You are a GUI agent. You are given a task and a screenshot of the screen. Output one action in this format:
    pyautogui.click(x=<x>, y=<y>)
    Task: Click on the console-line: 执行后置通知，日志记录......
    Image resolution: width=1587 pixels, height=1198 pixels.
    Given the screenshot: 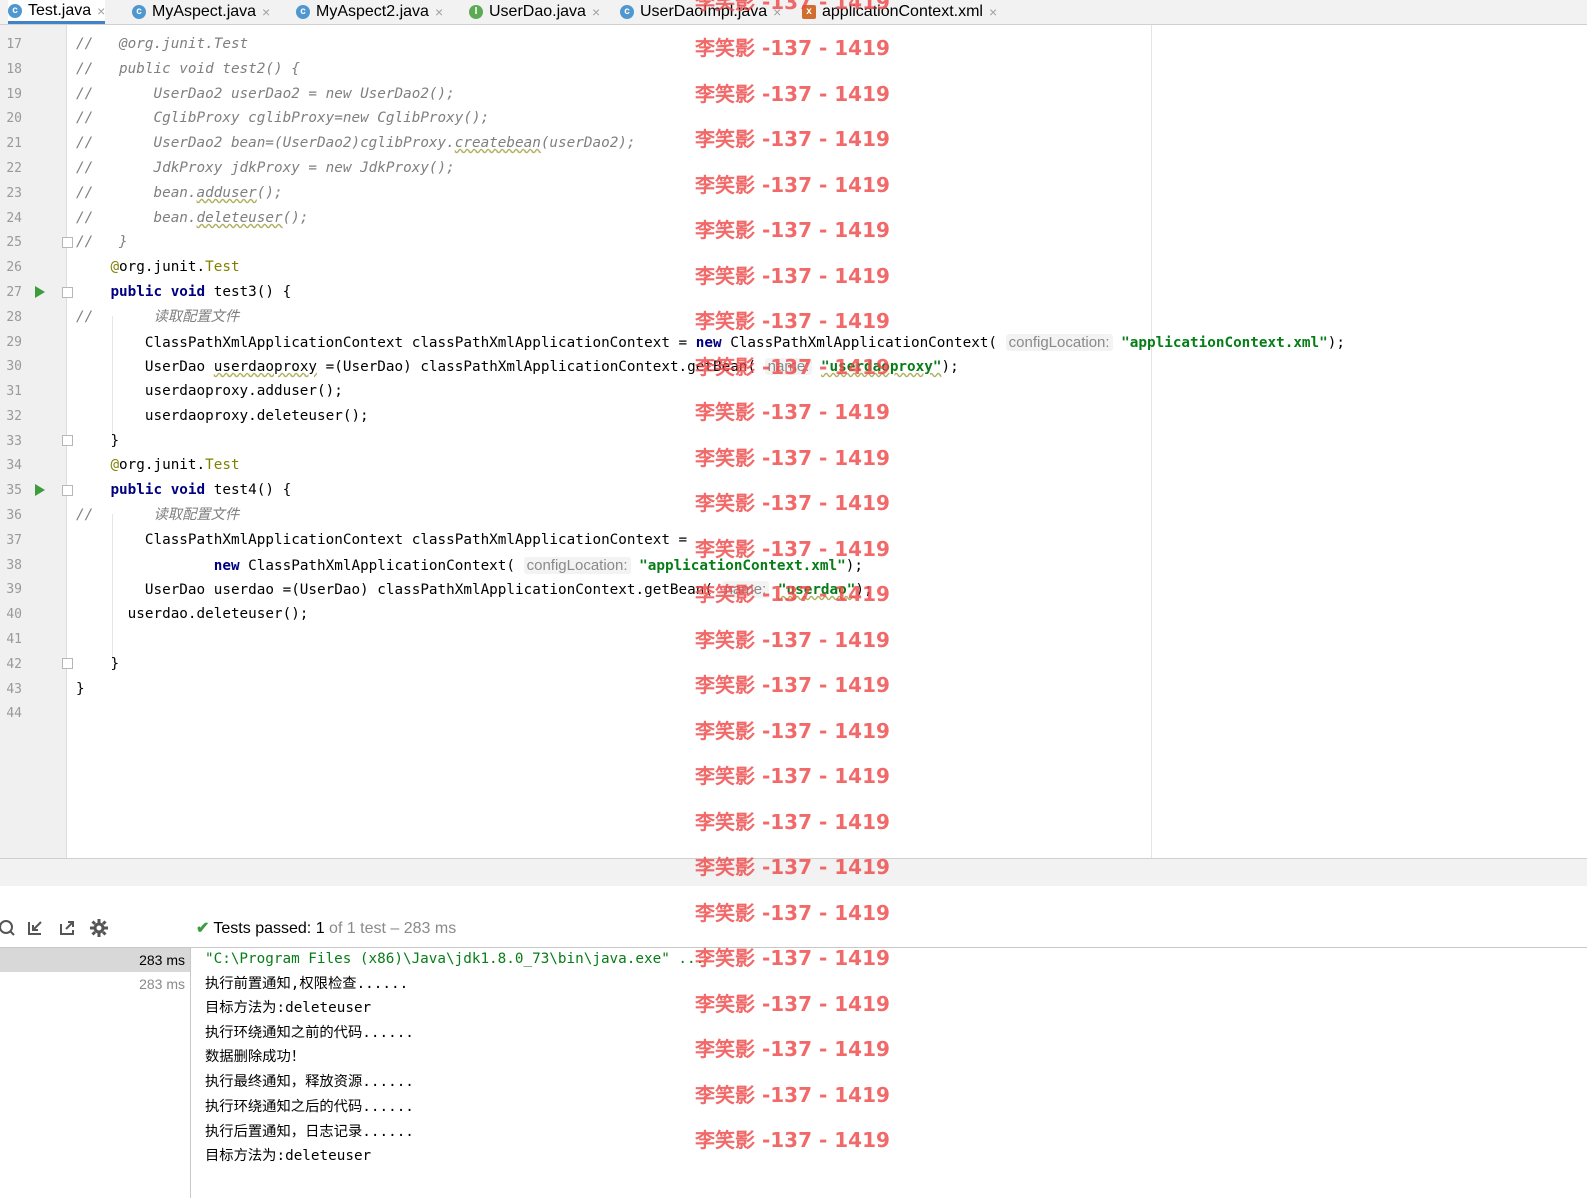 What is the action you would take?
    pyautogui.click(x=309, y=1132)
    